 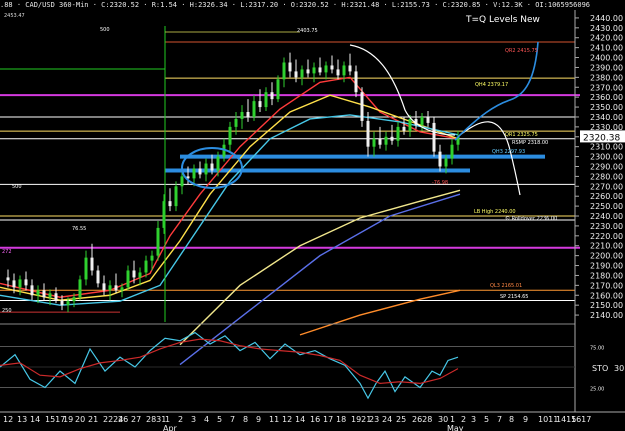 I want to click on level-label: QL3 2165.01, so click(x=506, y=286).